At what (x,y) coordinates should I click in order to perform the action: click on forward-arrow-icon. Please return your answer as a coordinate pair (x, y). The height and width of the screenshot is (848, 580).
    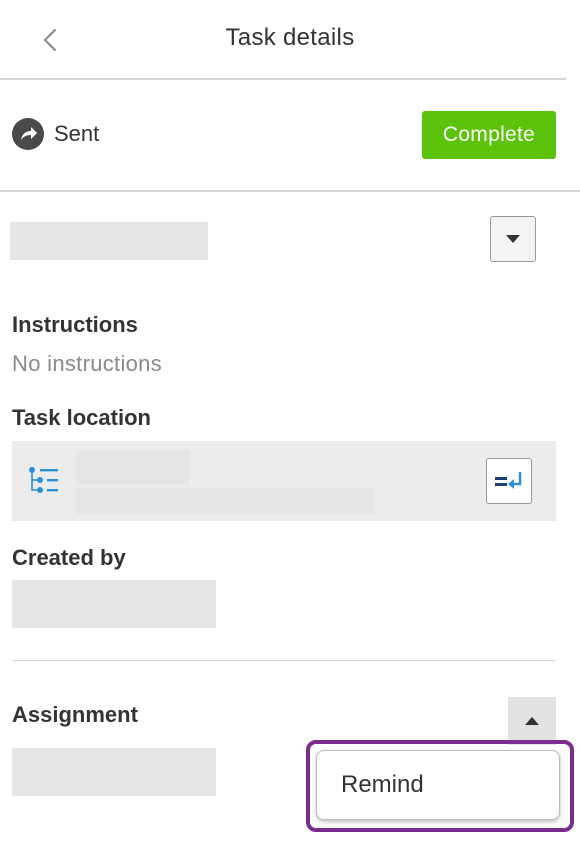
    Looking at the image, I should click on (28, 134).